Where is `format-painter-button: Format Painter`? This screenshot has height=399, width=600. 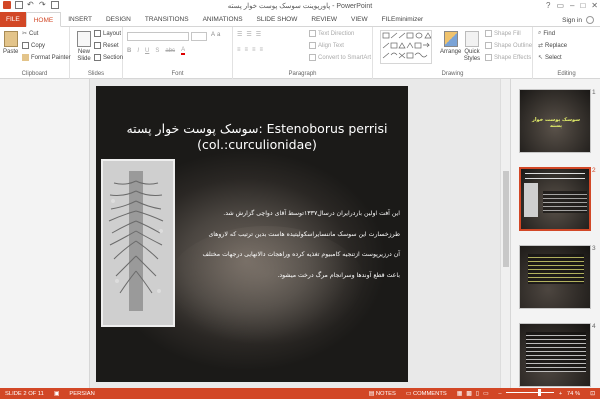 format-painter-button: Format Painter is located at coordinates (46, 57).